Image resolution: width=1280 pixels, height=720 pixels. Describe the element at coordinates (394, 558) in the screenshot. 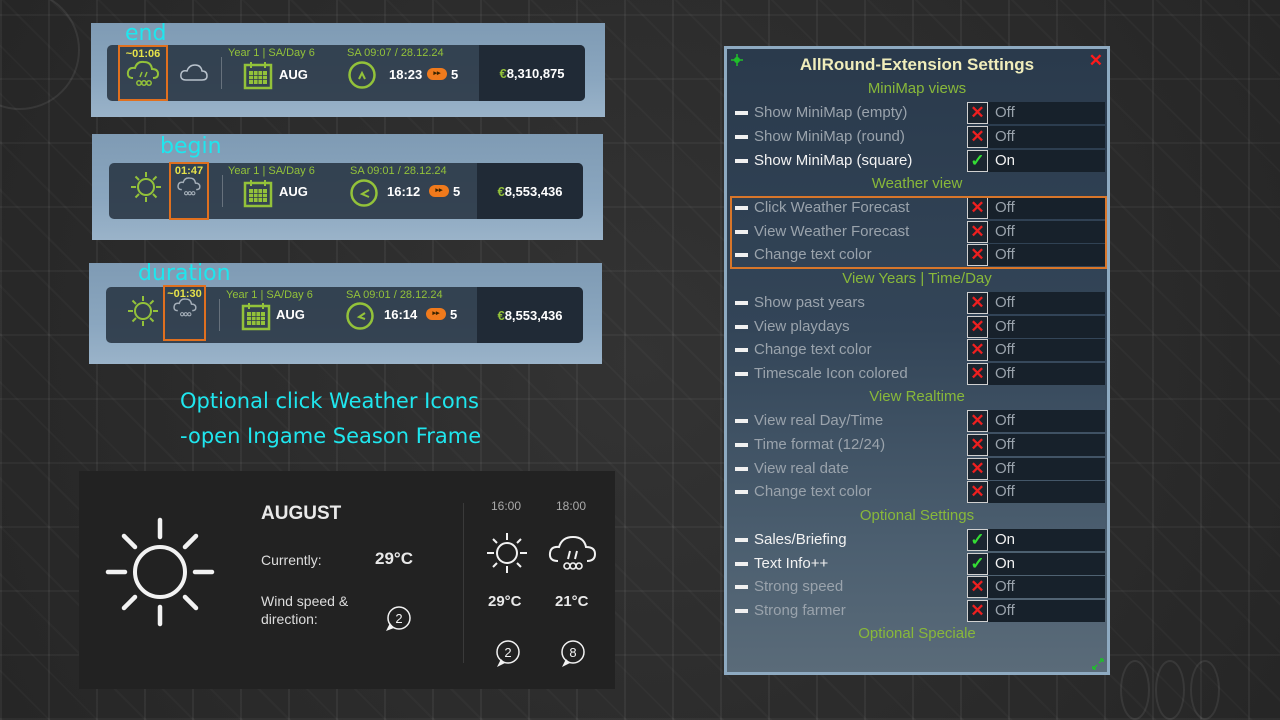

I see `current-temperature: 29°C` at that location.